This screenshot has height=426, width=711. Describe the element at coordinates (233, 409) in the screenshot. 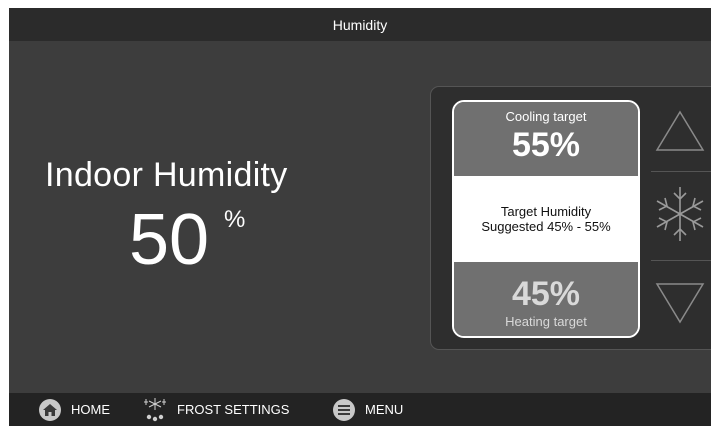

I see `frost-settings-label: FROST SETTINGS` at that location.